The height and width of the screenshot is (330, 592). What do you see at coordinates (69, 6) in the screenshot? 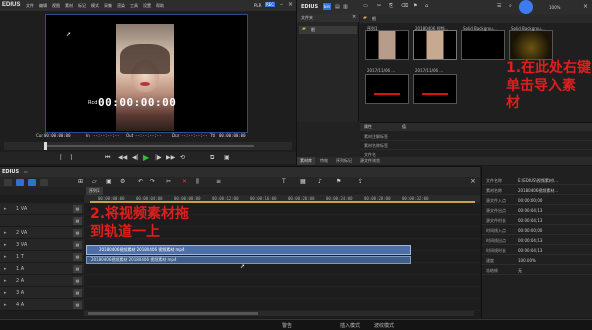
I see `menu-clip: 素材` at bounding box center [69, 6].